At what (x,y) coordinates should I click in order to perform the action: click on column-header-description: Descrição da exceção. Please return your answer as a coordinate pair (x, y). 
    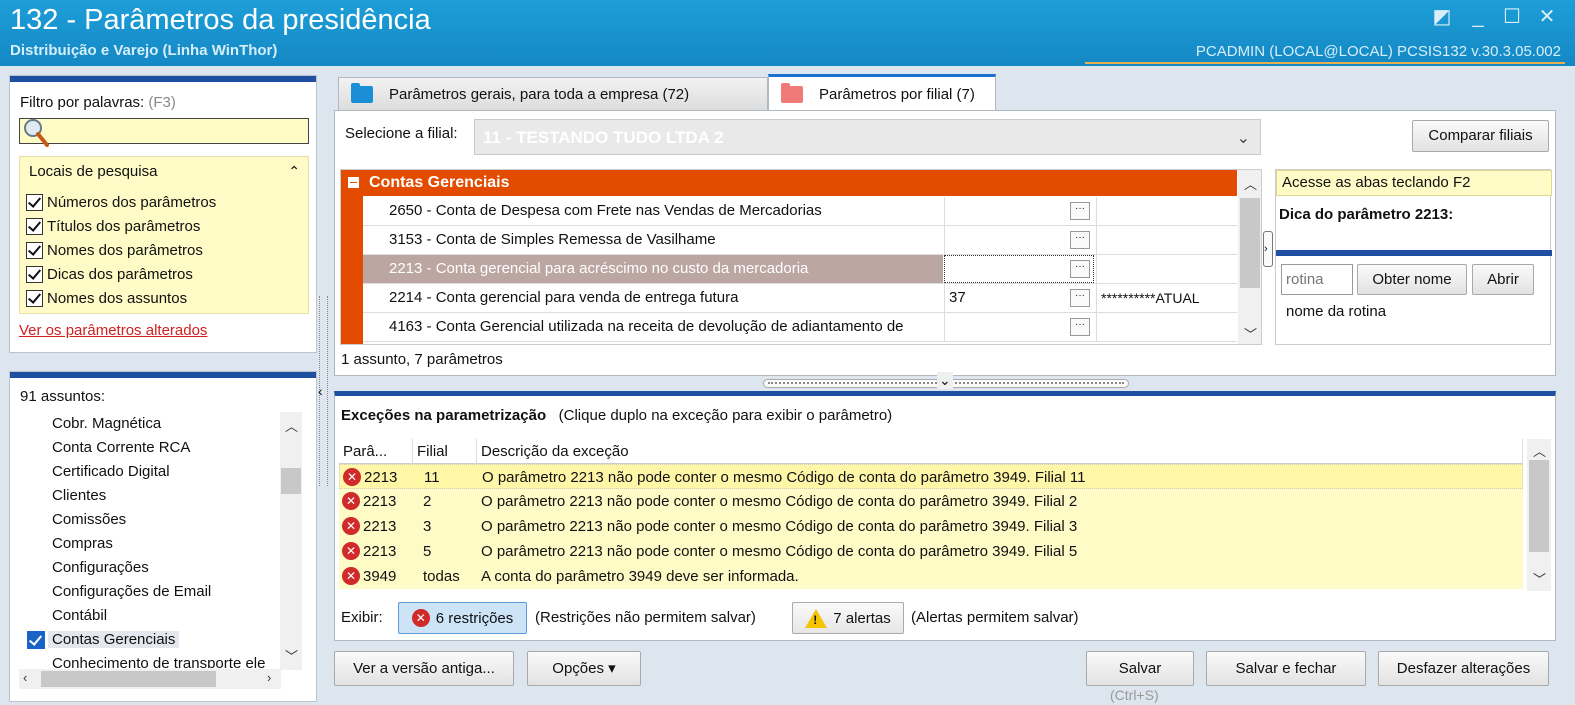
    Looking at the image, I should click on (1000, 451).